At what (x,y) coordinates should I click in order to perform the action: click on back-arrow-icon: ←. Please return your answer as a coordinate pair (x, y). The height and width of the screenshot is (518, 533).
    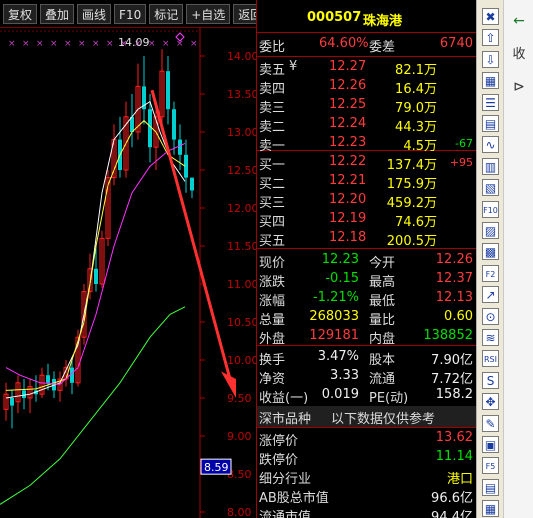
    Looking at the image, I should click on (519, 21).